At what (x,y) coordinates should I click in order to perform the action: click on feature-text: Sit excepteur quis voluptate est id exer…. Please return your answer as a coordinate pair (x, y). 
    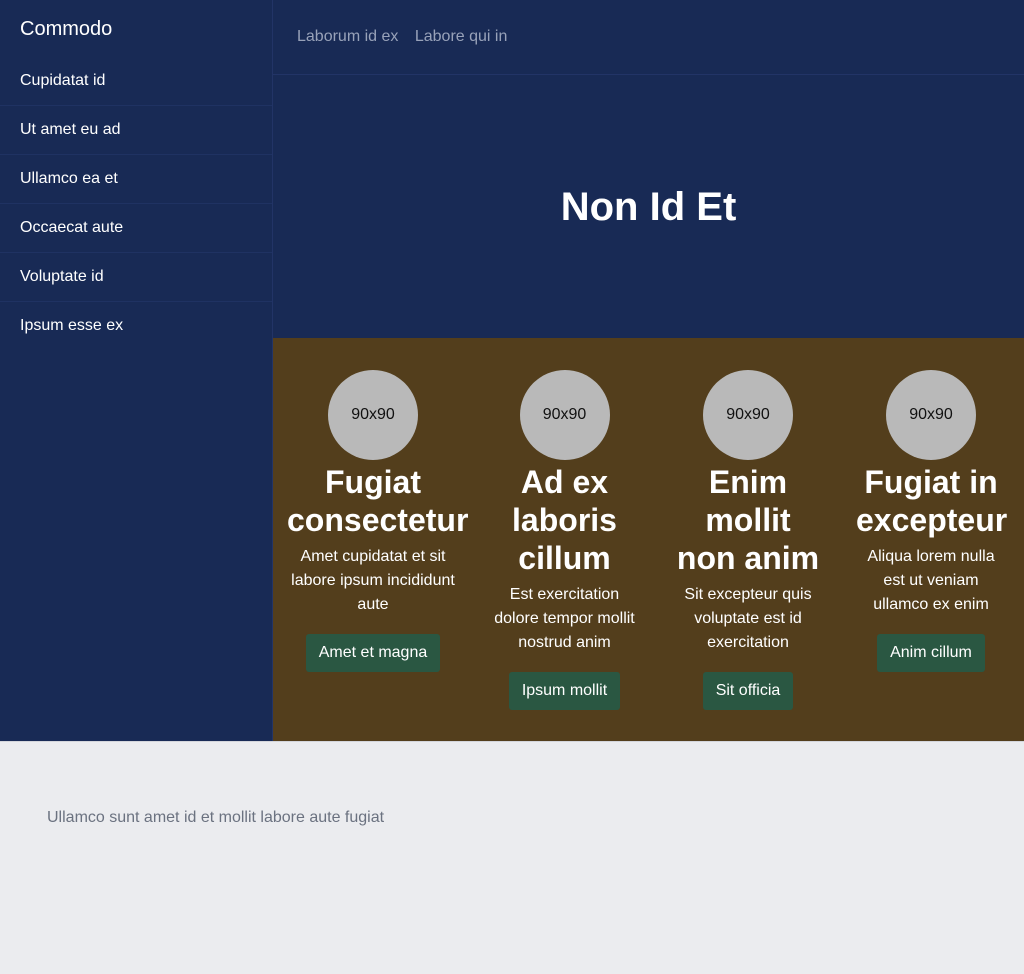
    Looking at the image, I should click on (748, 618).